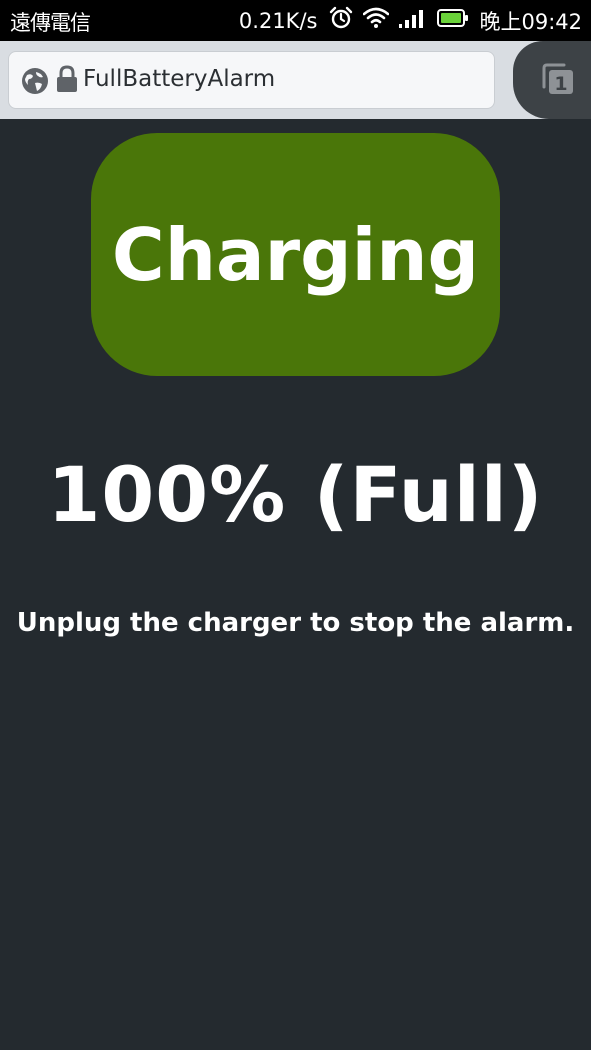 This screenshot has width=591, height=1050. I want to click on status-bar-right: 0.21K/s 晚上09:42, so click(410, 20).